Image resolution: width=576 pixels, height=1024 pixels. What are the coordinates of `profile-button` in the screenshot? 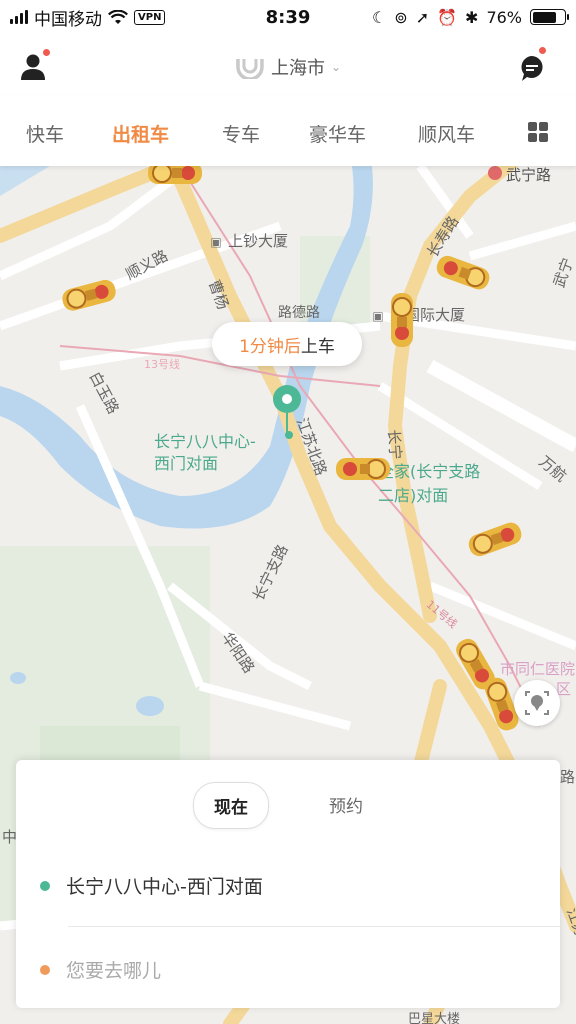 It's located at (35, 65).